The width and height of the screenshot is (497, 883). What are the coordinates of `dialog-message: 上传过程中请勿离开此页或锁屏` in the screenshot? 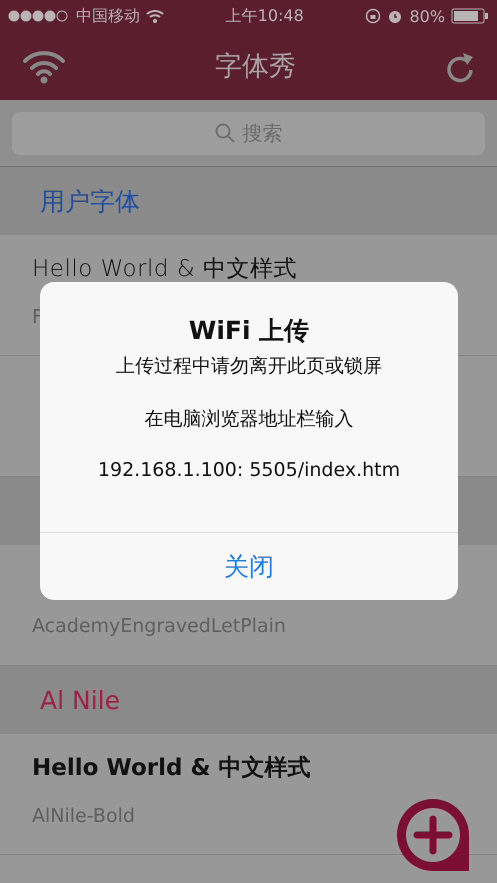 It's located at (249, 366).